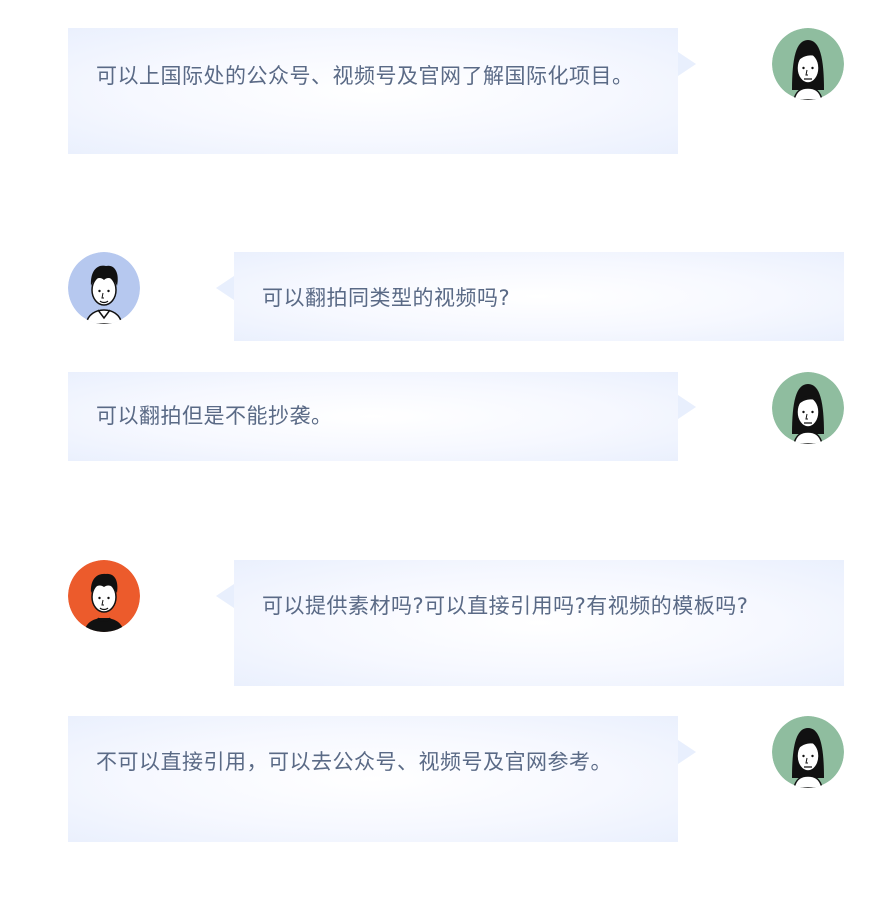 Image resolution: width=880 pixels, height=911 pixels. What do you see at coordinates (505, 606) in the screenshot?
I see `message-text: 可以提供素材吗?可以直接引用吗?有视频的模板吗?` at bounding box center [505, 606].